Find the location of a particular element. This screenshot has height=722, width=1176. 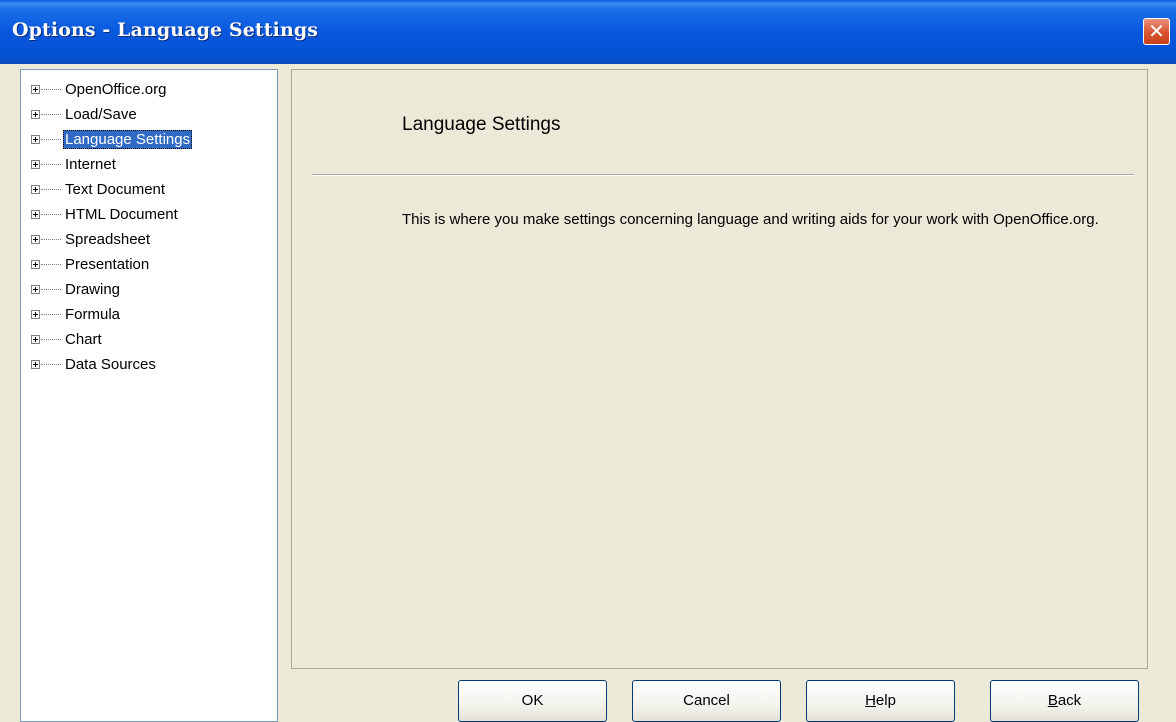

tree-item-internet: Internet is located at coordinates (149, 164).